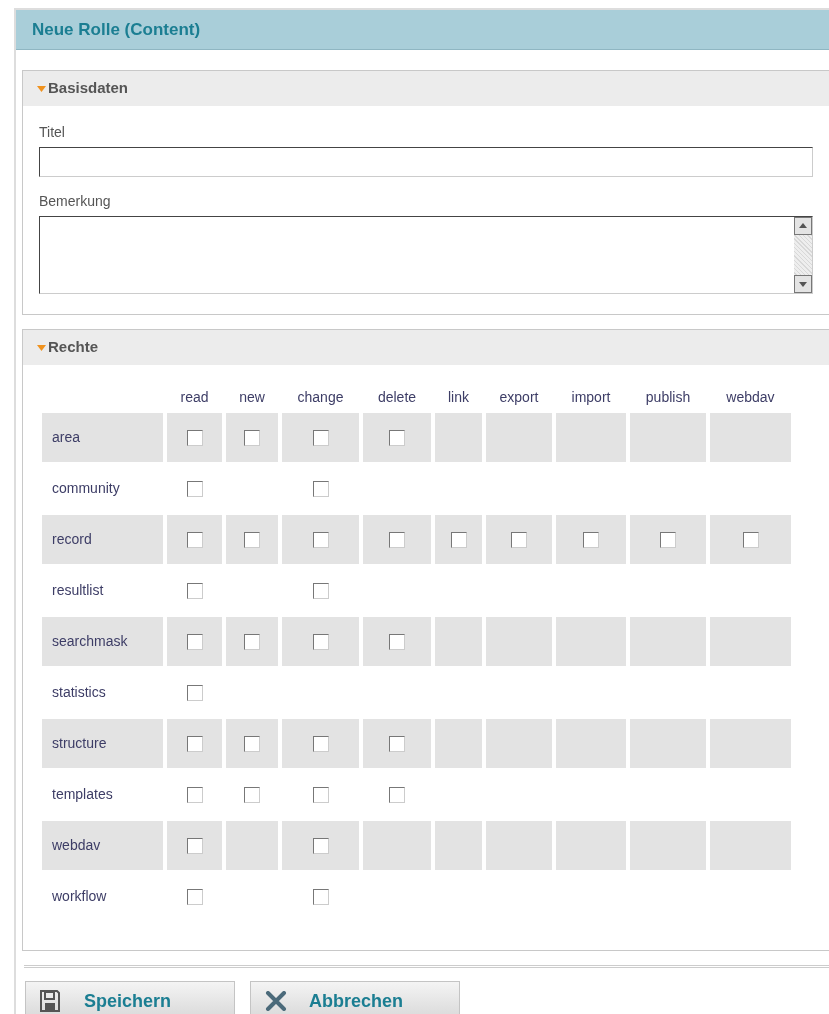 The width and height of the screenshot is (829, 1014). Describe the element at coordinates (519, 397) in the screenshot. I see `column-header: export` at that location.